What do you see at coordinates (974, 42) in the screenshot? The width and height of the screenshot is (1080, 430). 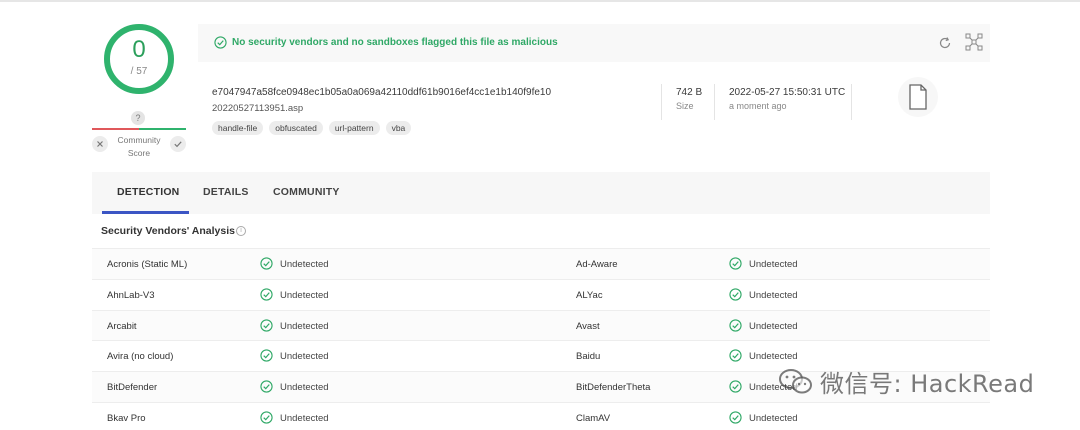 I see `graph-icon` at bounding box center [974, 42].